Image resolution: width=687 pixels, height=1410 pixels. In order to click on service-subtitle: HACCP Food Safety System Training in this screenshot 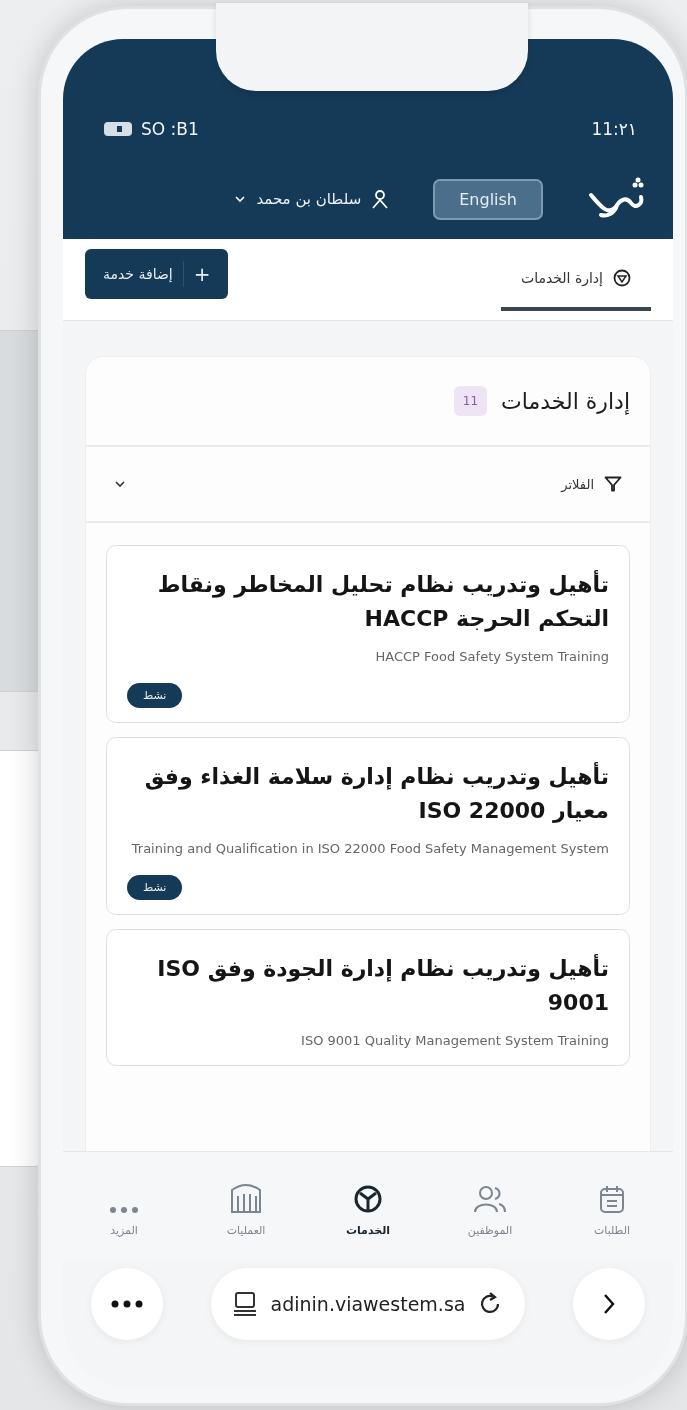, I will do `click(491, 657)`.